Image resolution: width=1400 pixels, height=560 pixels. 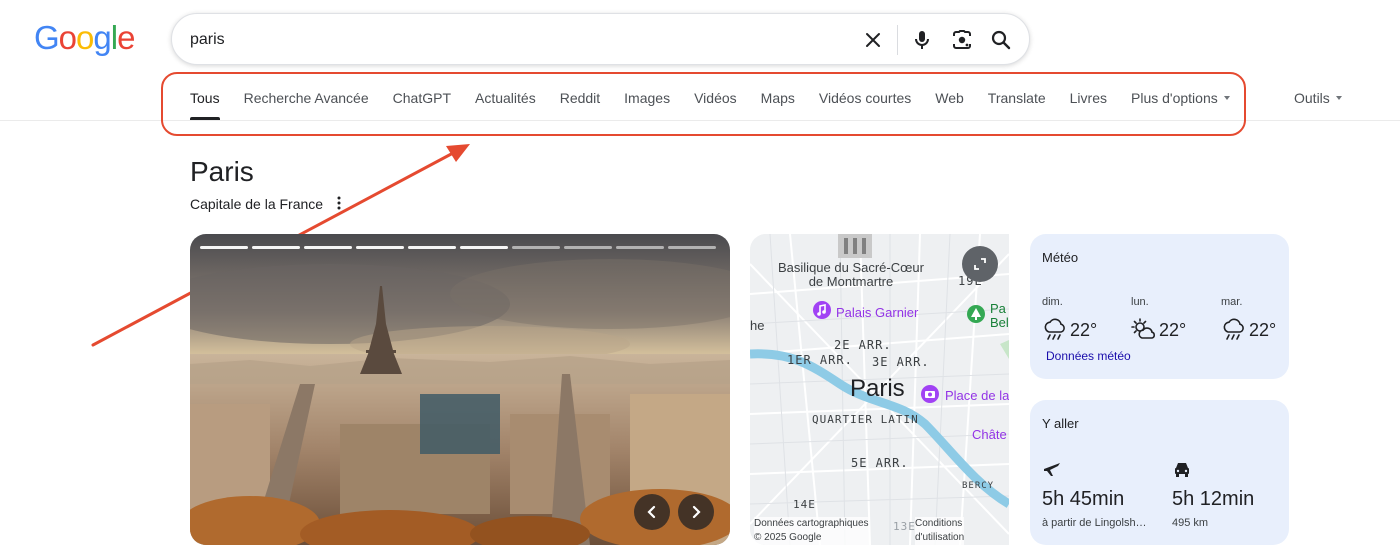 I want to click on google-logo: Google, so click(x=84, y=38).